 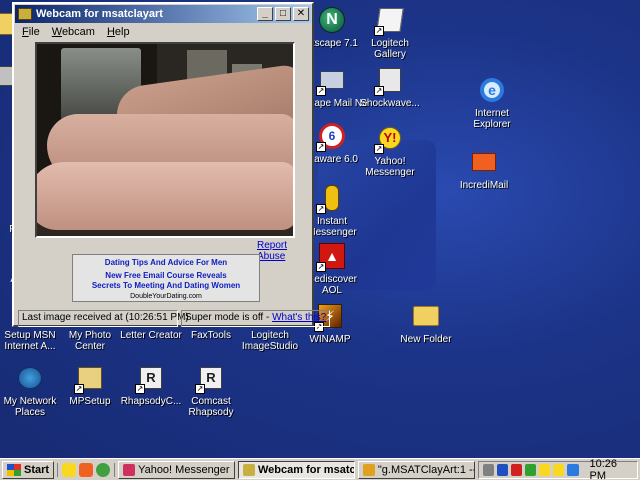 What do you see at coordinates (69, 469) in the screenshot?
I see `yahoo-quicklaunch-icon` at bounding box center [69, 469].